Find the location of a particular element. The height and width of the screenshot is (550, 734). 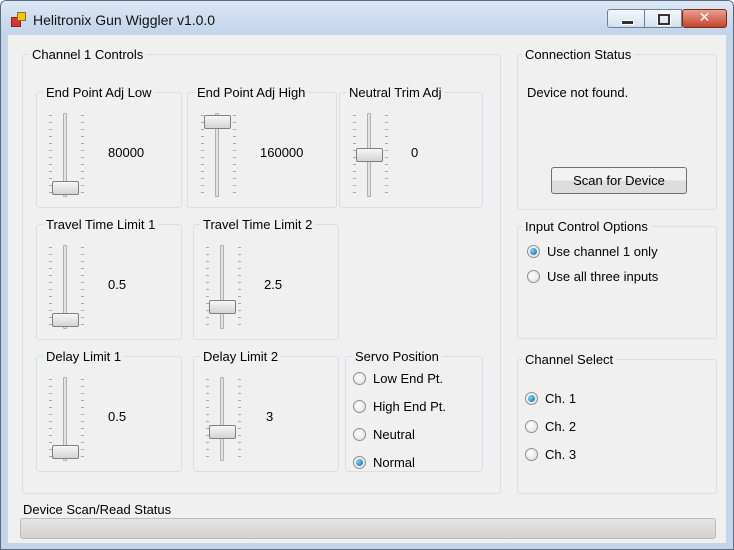

end-point-high-group: End Point Adj High 160000 is located at coordinates (262, 146).